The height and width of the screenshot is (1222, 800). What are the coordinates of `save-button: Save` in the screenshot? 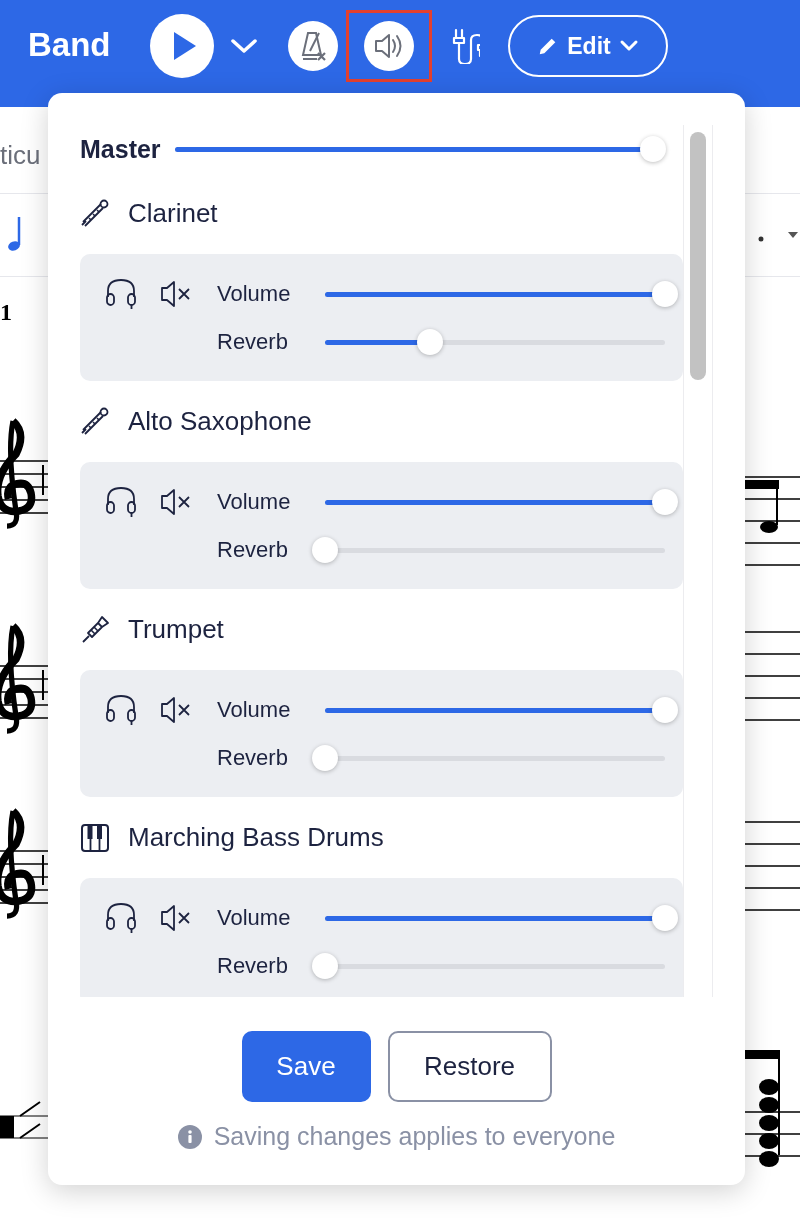 It's located at (306, 1066).